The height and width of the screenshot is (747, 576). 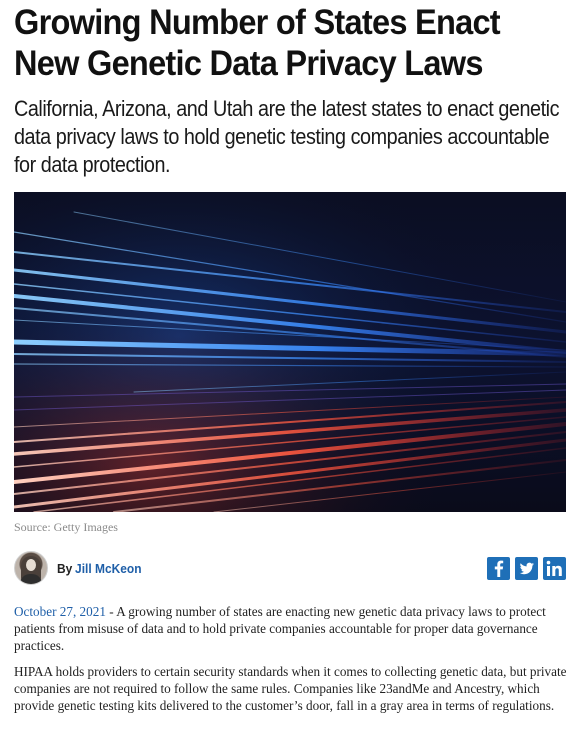 I want to click on twitter-icon, so click(x=526, y=568).